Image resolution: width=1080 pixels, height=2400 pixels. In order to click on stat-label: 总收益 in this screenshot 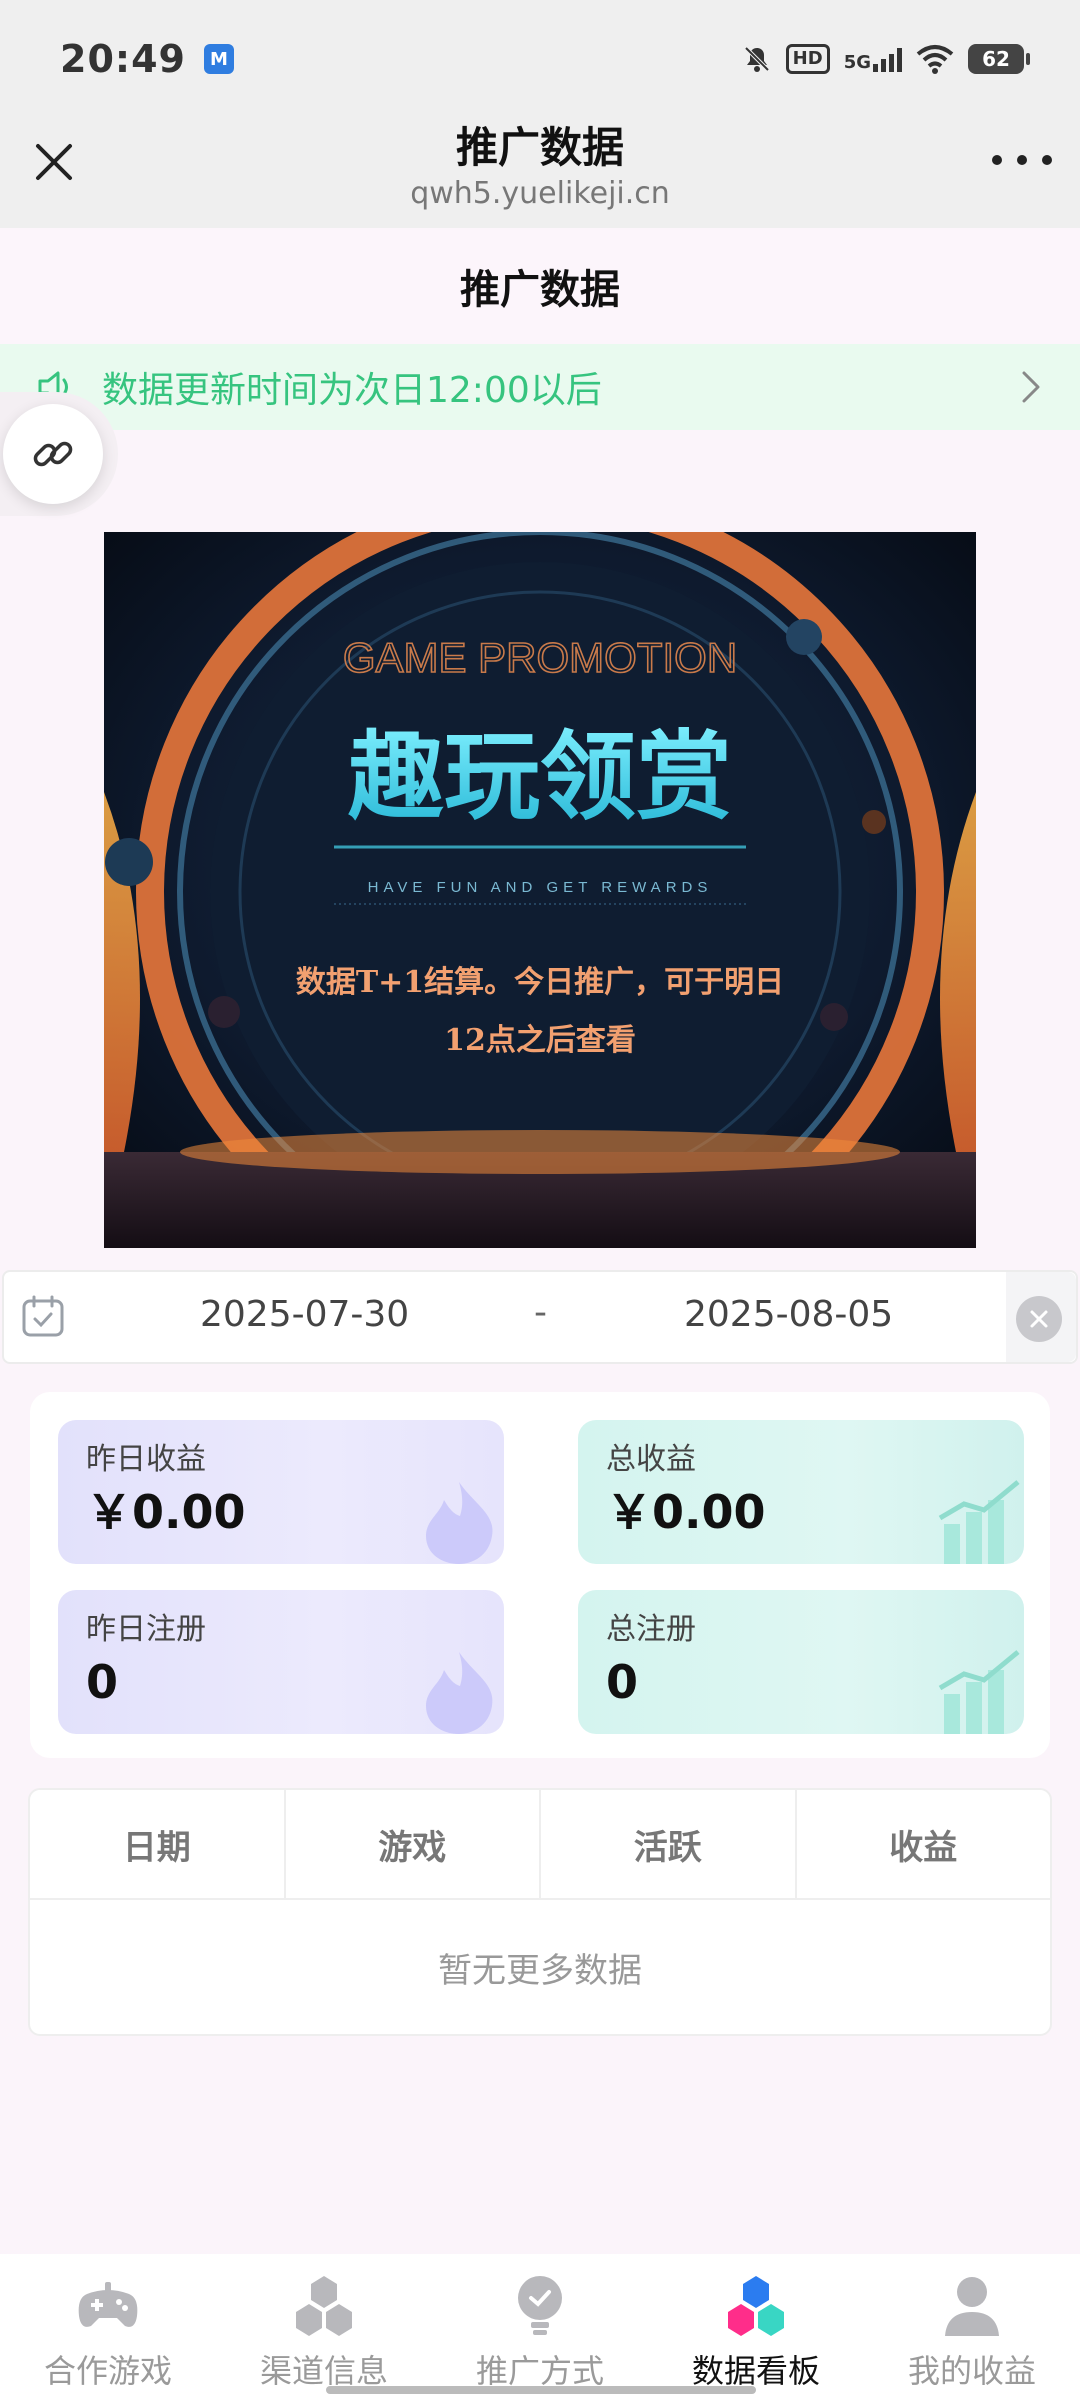, I will do `click(651, 1459)`.